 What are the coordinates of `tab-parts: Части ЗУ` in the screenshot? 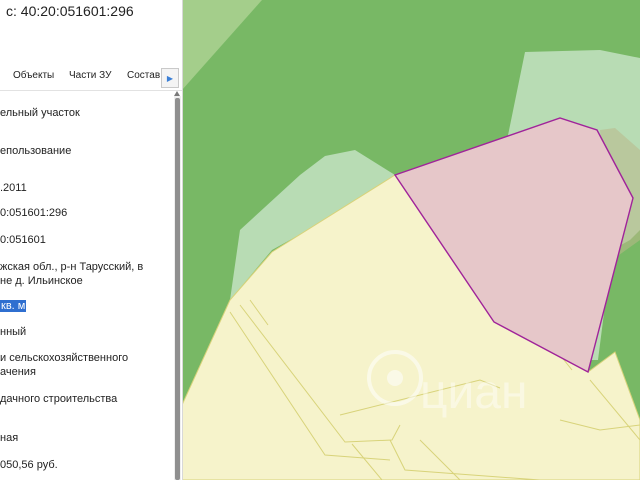 It's located at (90, 75).